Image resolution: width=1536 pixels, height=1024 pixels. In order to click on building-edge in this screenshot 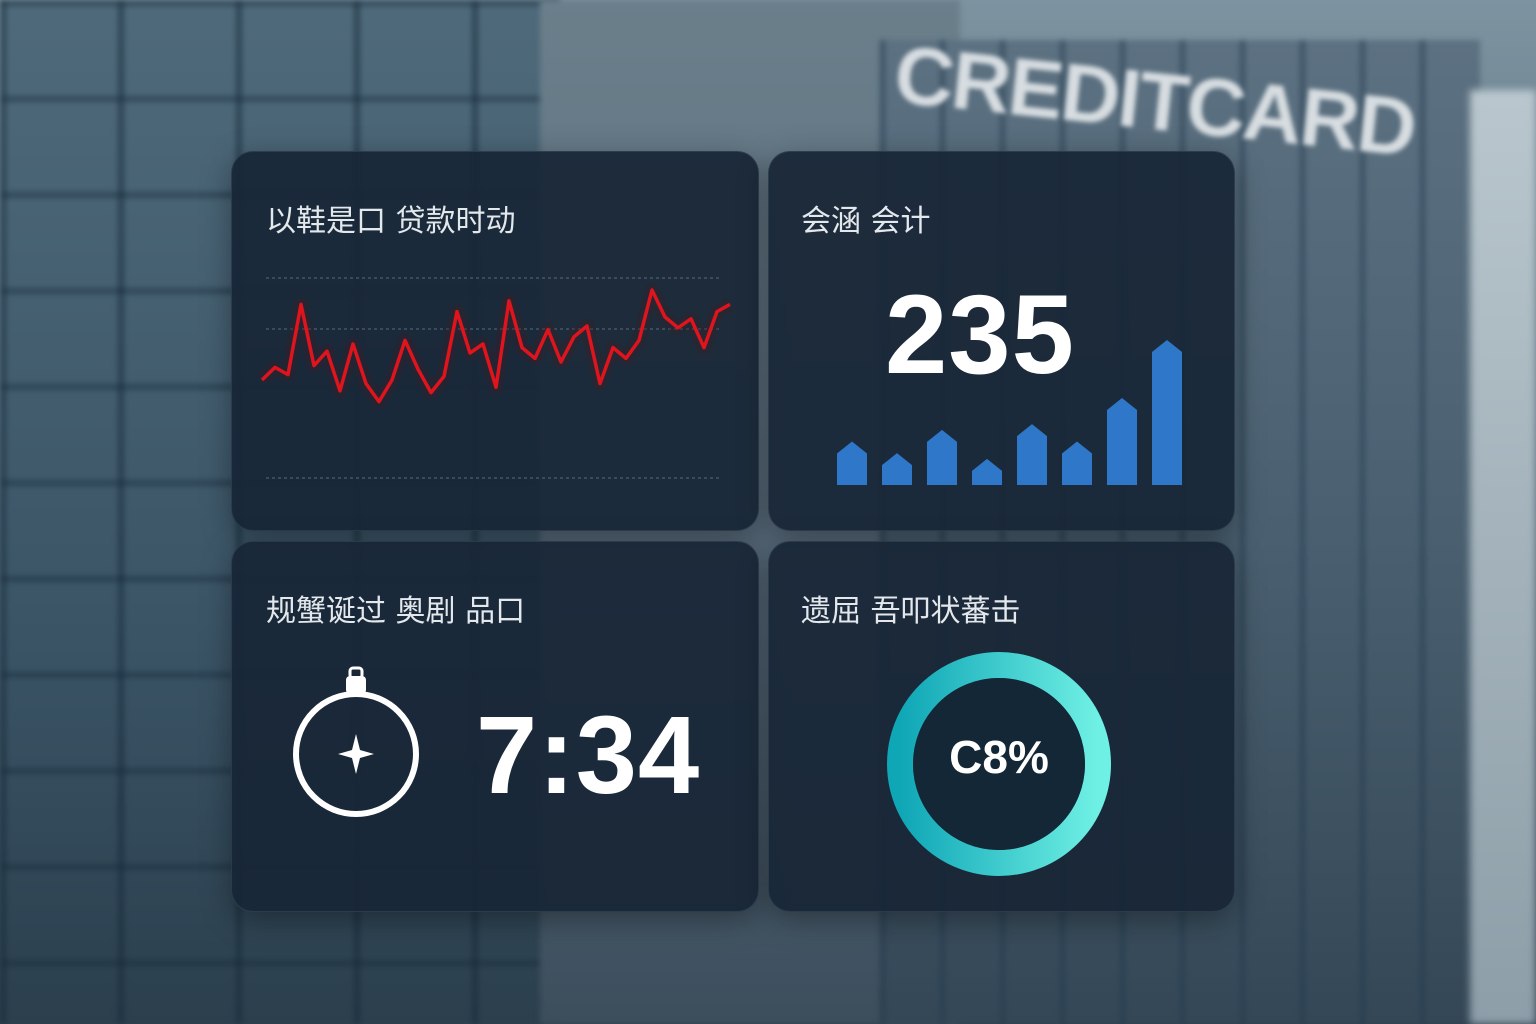, I will do `click(1503, 557)`.